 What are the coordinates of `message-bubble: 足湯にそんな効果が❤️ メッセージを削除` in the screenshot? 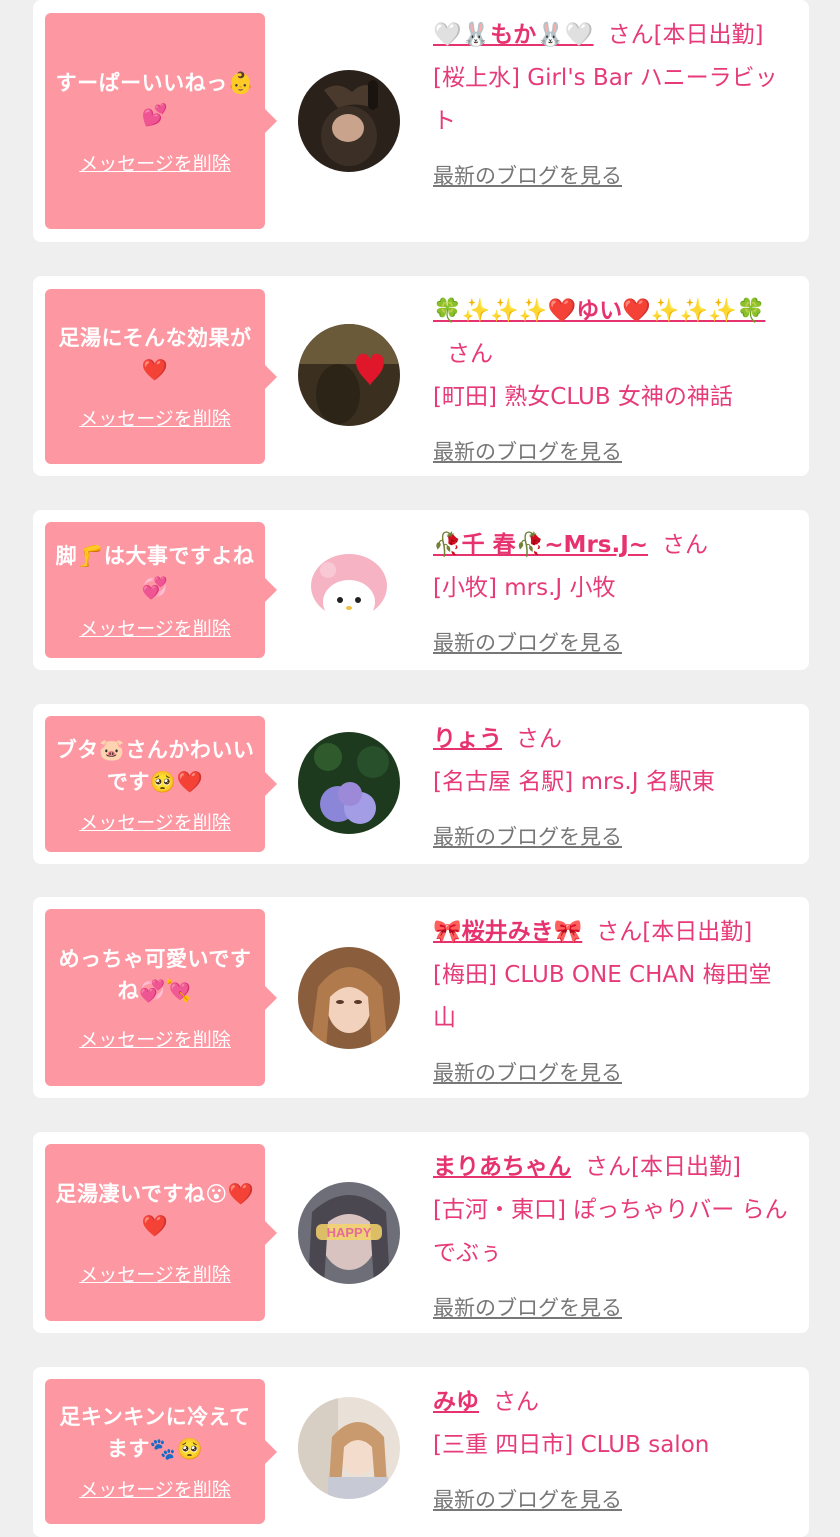 It's located at (161, 376).